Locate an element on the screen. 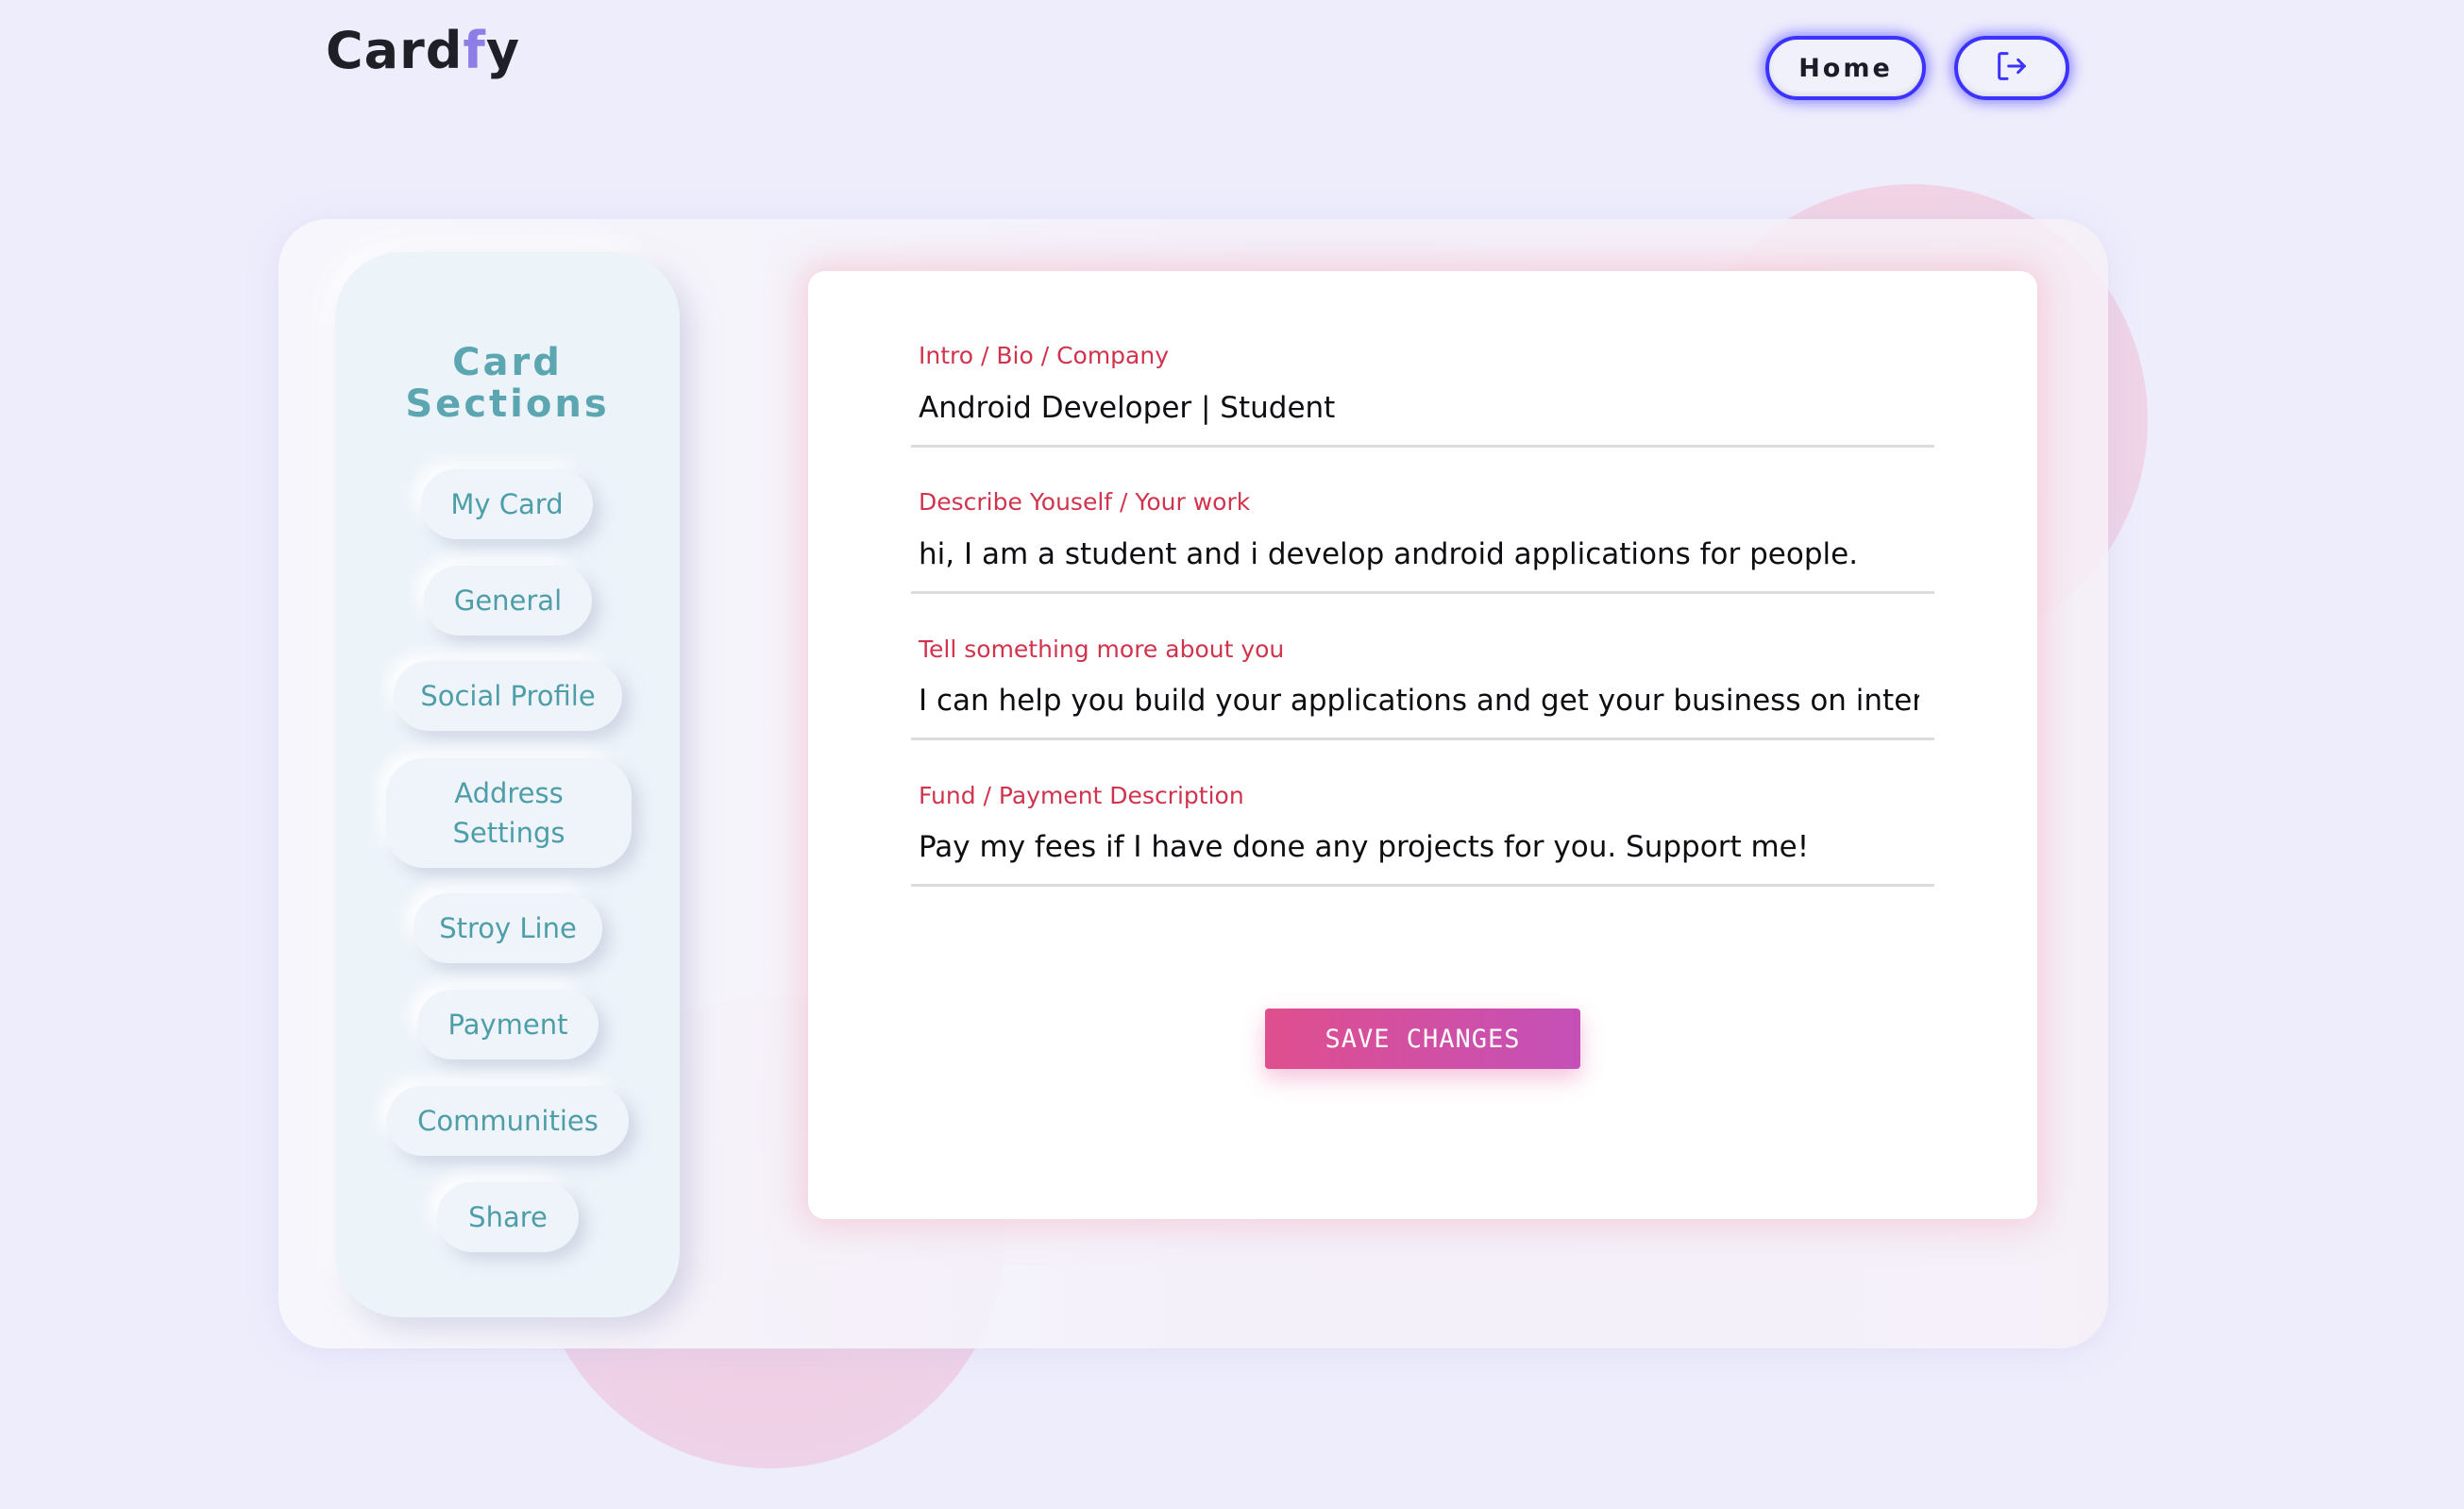 Image resolution: width=2464 pixels, height=1509 pixels. app-logo: Cardfy is located at coordinates (423, 50).